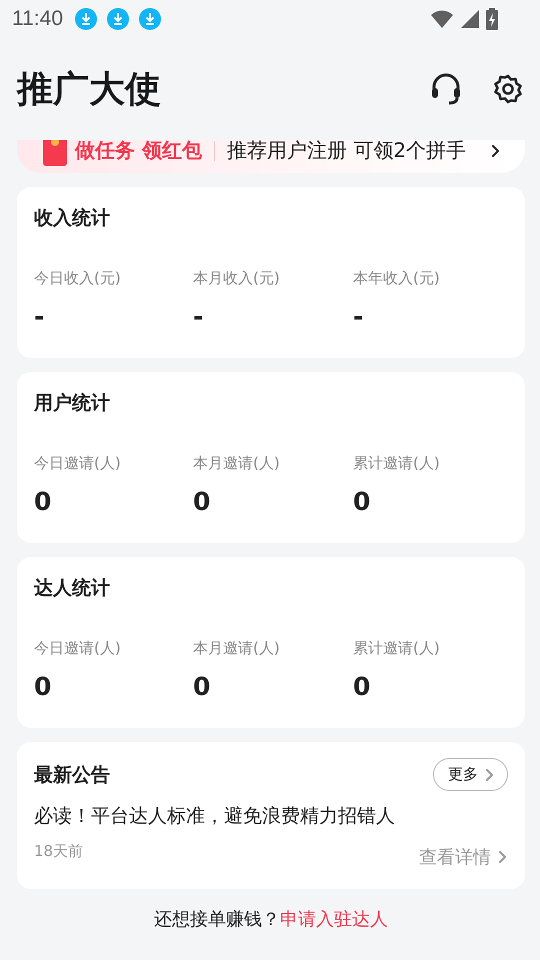 Image resolution: width=540 pixels, height=960 pixels. I want to click on battery-icon, so click(492, 19).